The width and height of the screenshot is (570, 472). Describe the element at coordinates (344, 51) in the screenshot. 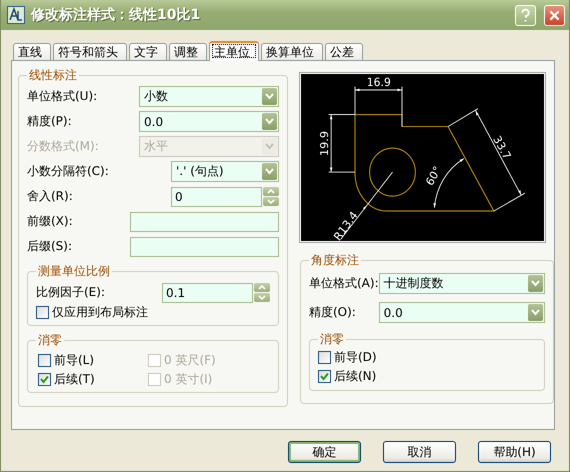

I see `tab: 公差` at that location.